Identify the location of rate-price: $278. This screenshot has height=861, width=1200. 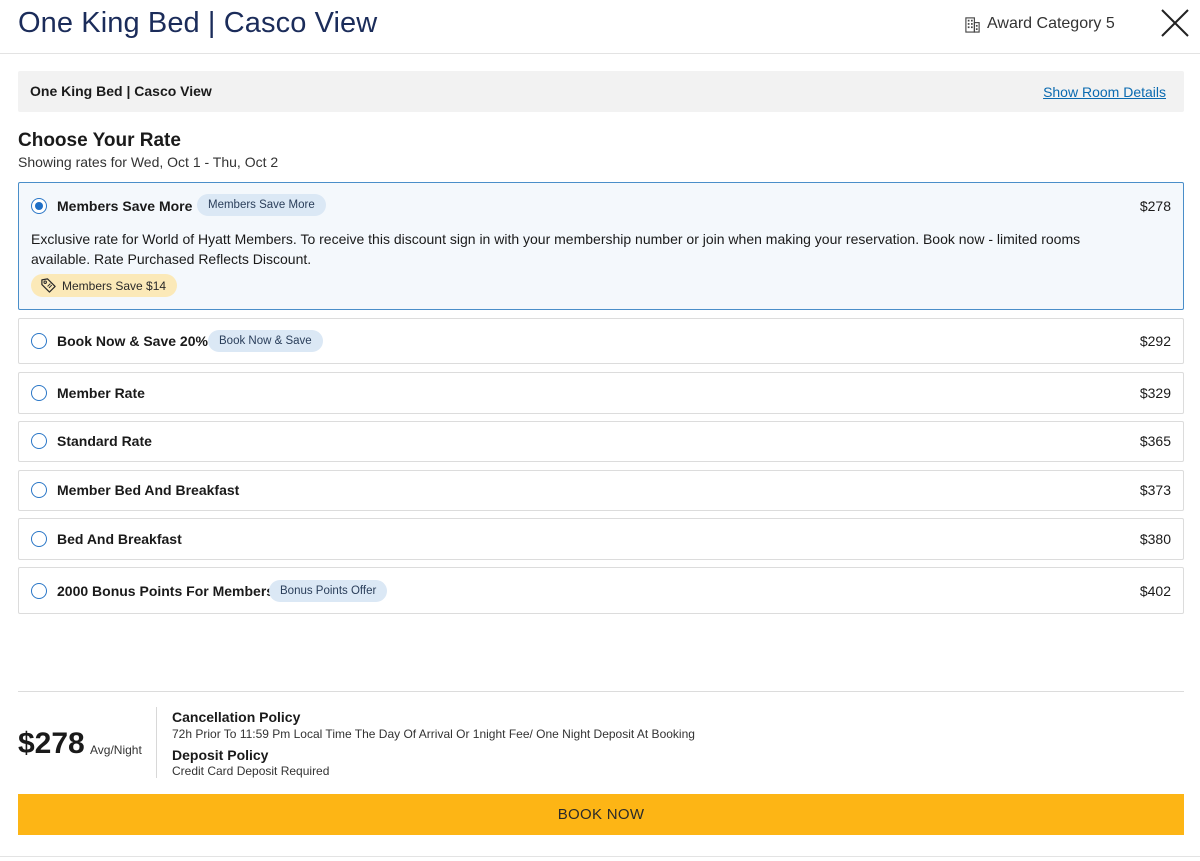
(1155, 206).